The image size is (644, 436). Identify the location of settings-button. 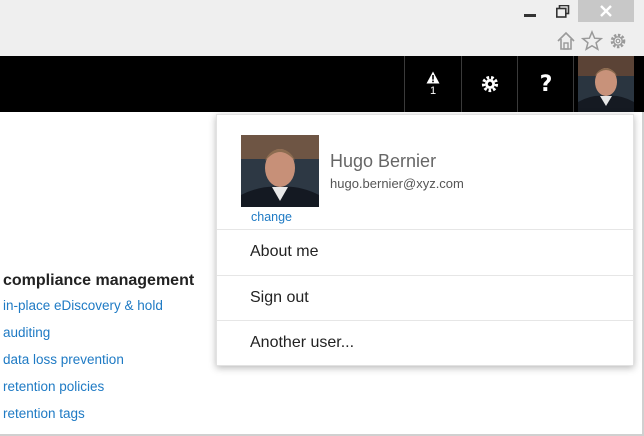
(490, 84).